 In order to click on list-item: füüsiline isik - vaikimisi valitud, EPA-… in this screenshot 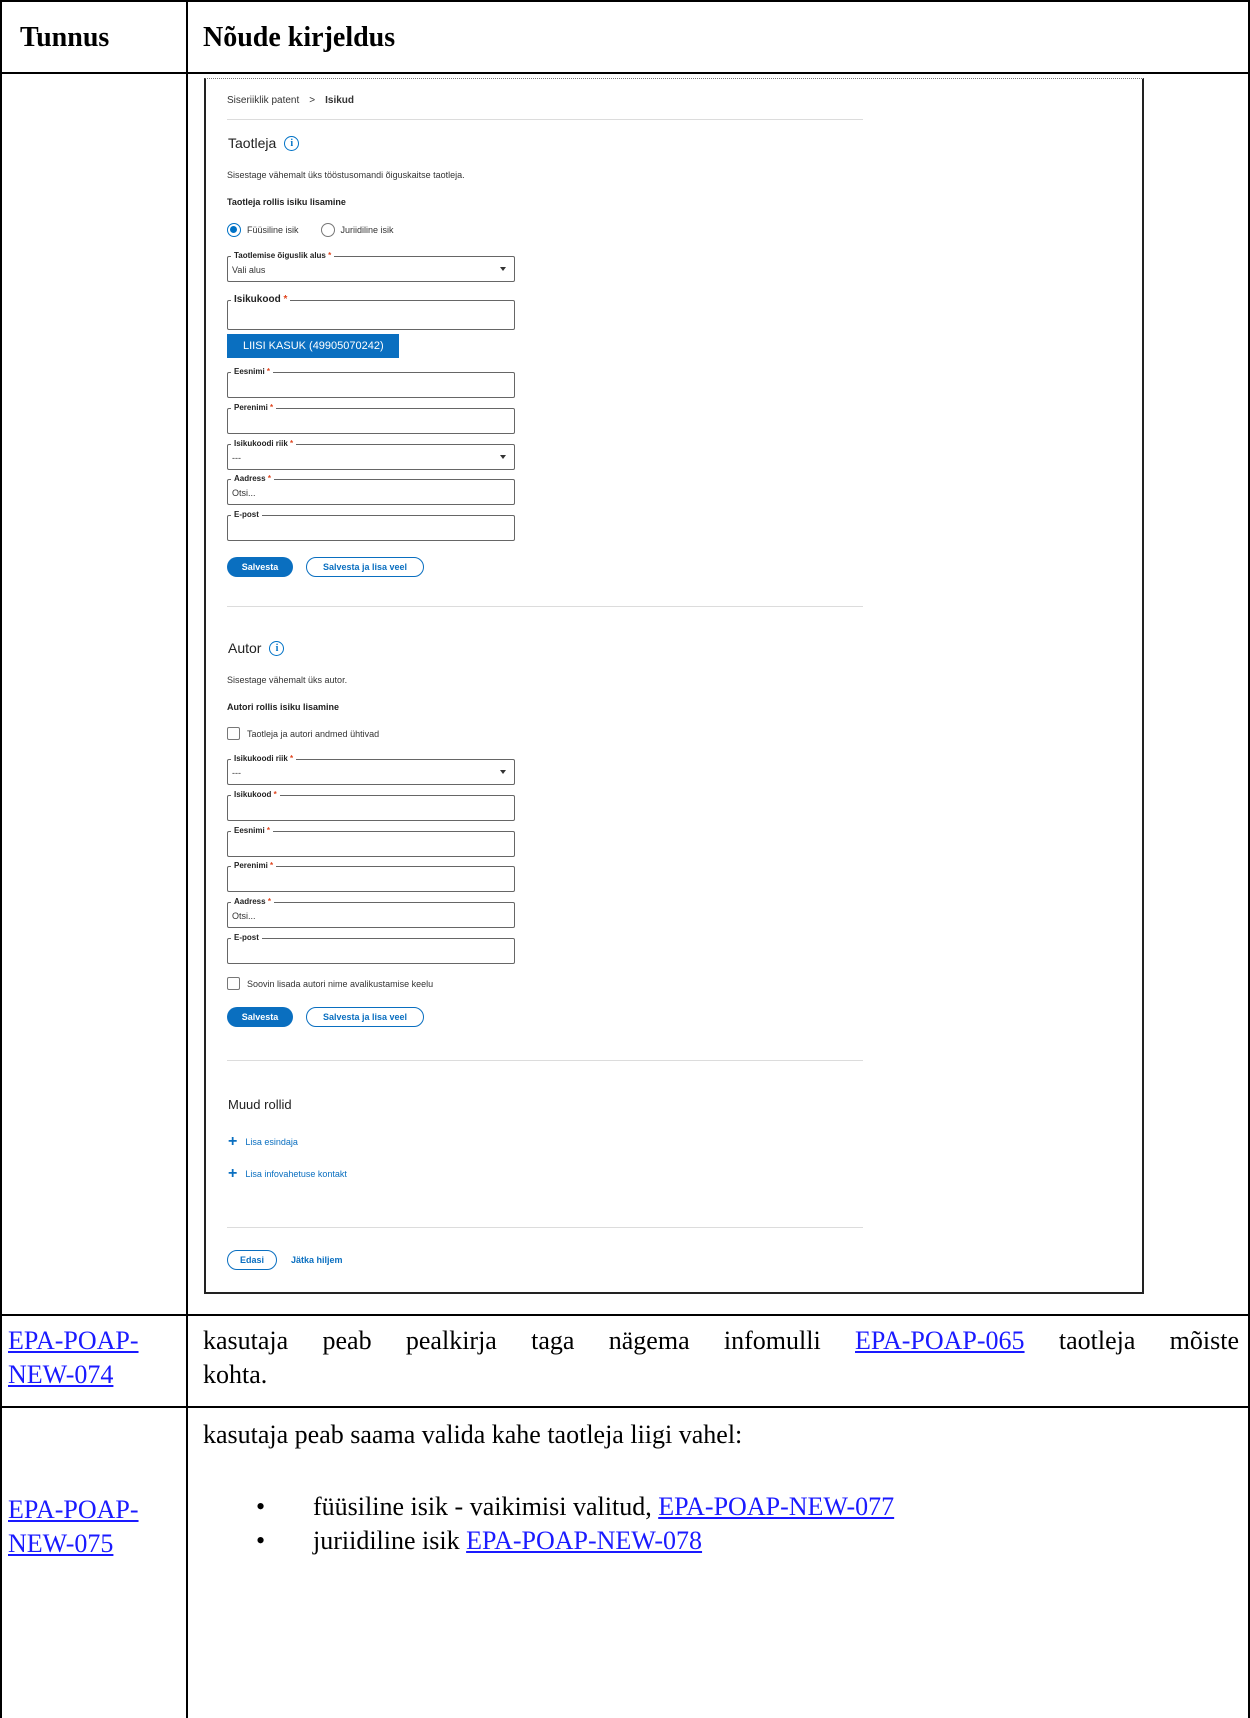, I will do `click(575, 1507)`.